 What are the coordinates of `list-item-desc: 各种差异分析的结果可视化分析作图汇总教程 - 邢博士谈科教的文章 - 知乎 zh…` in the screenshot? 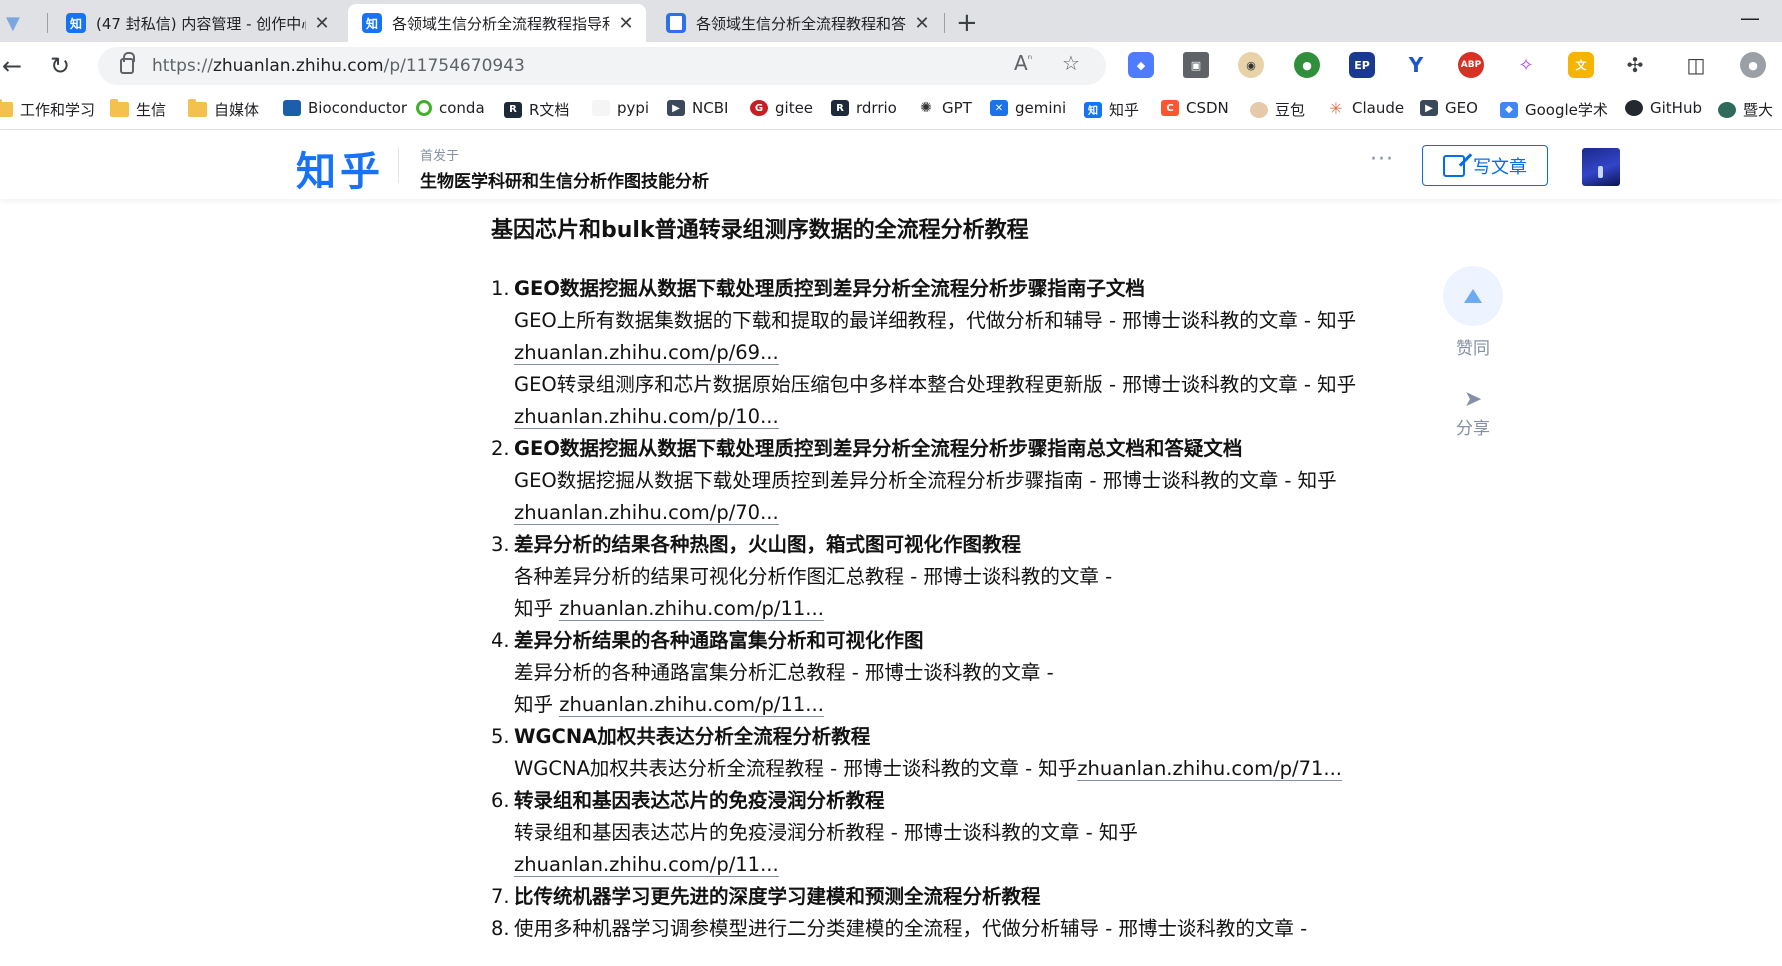 It's located at (813, 593).